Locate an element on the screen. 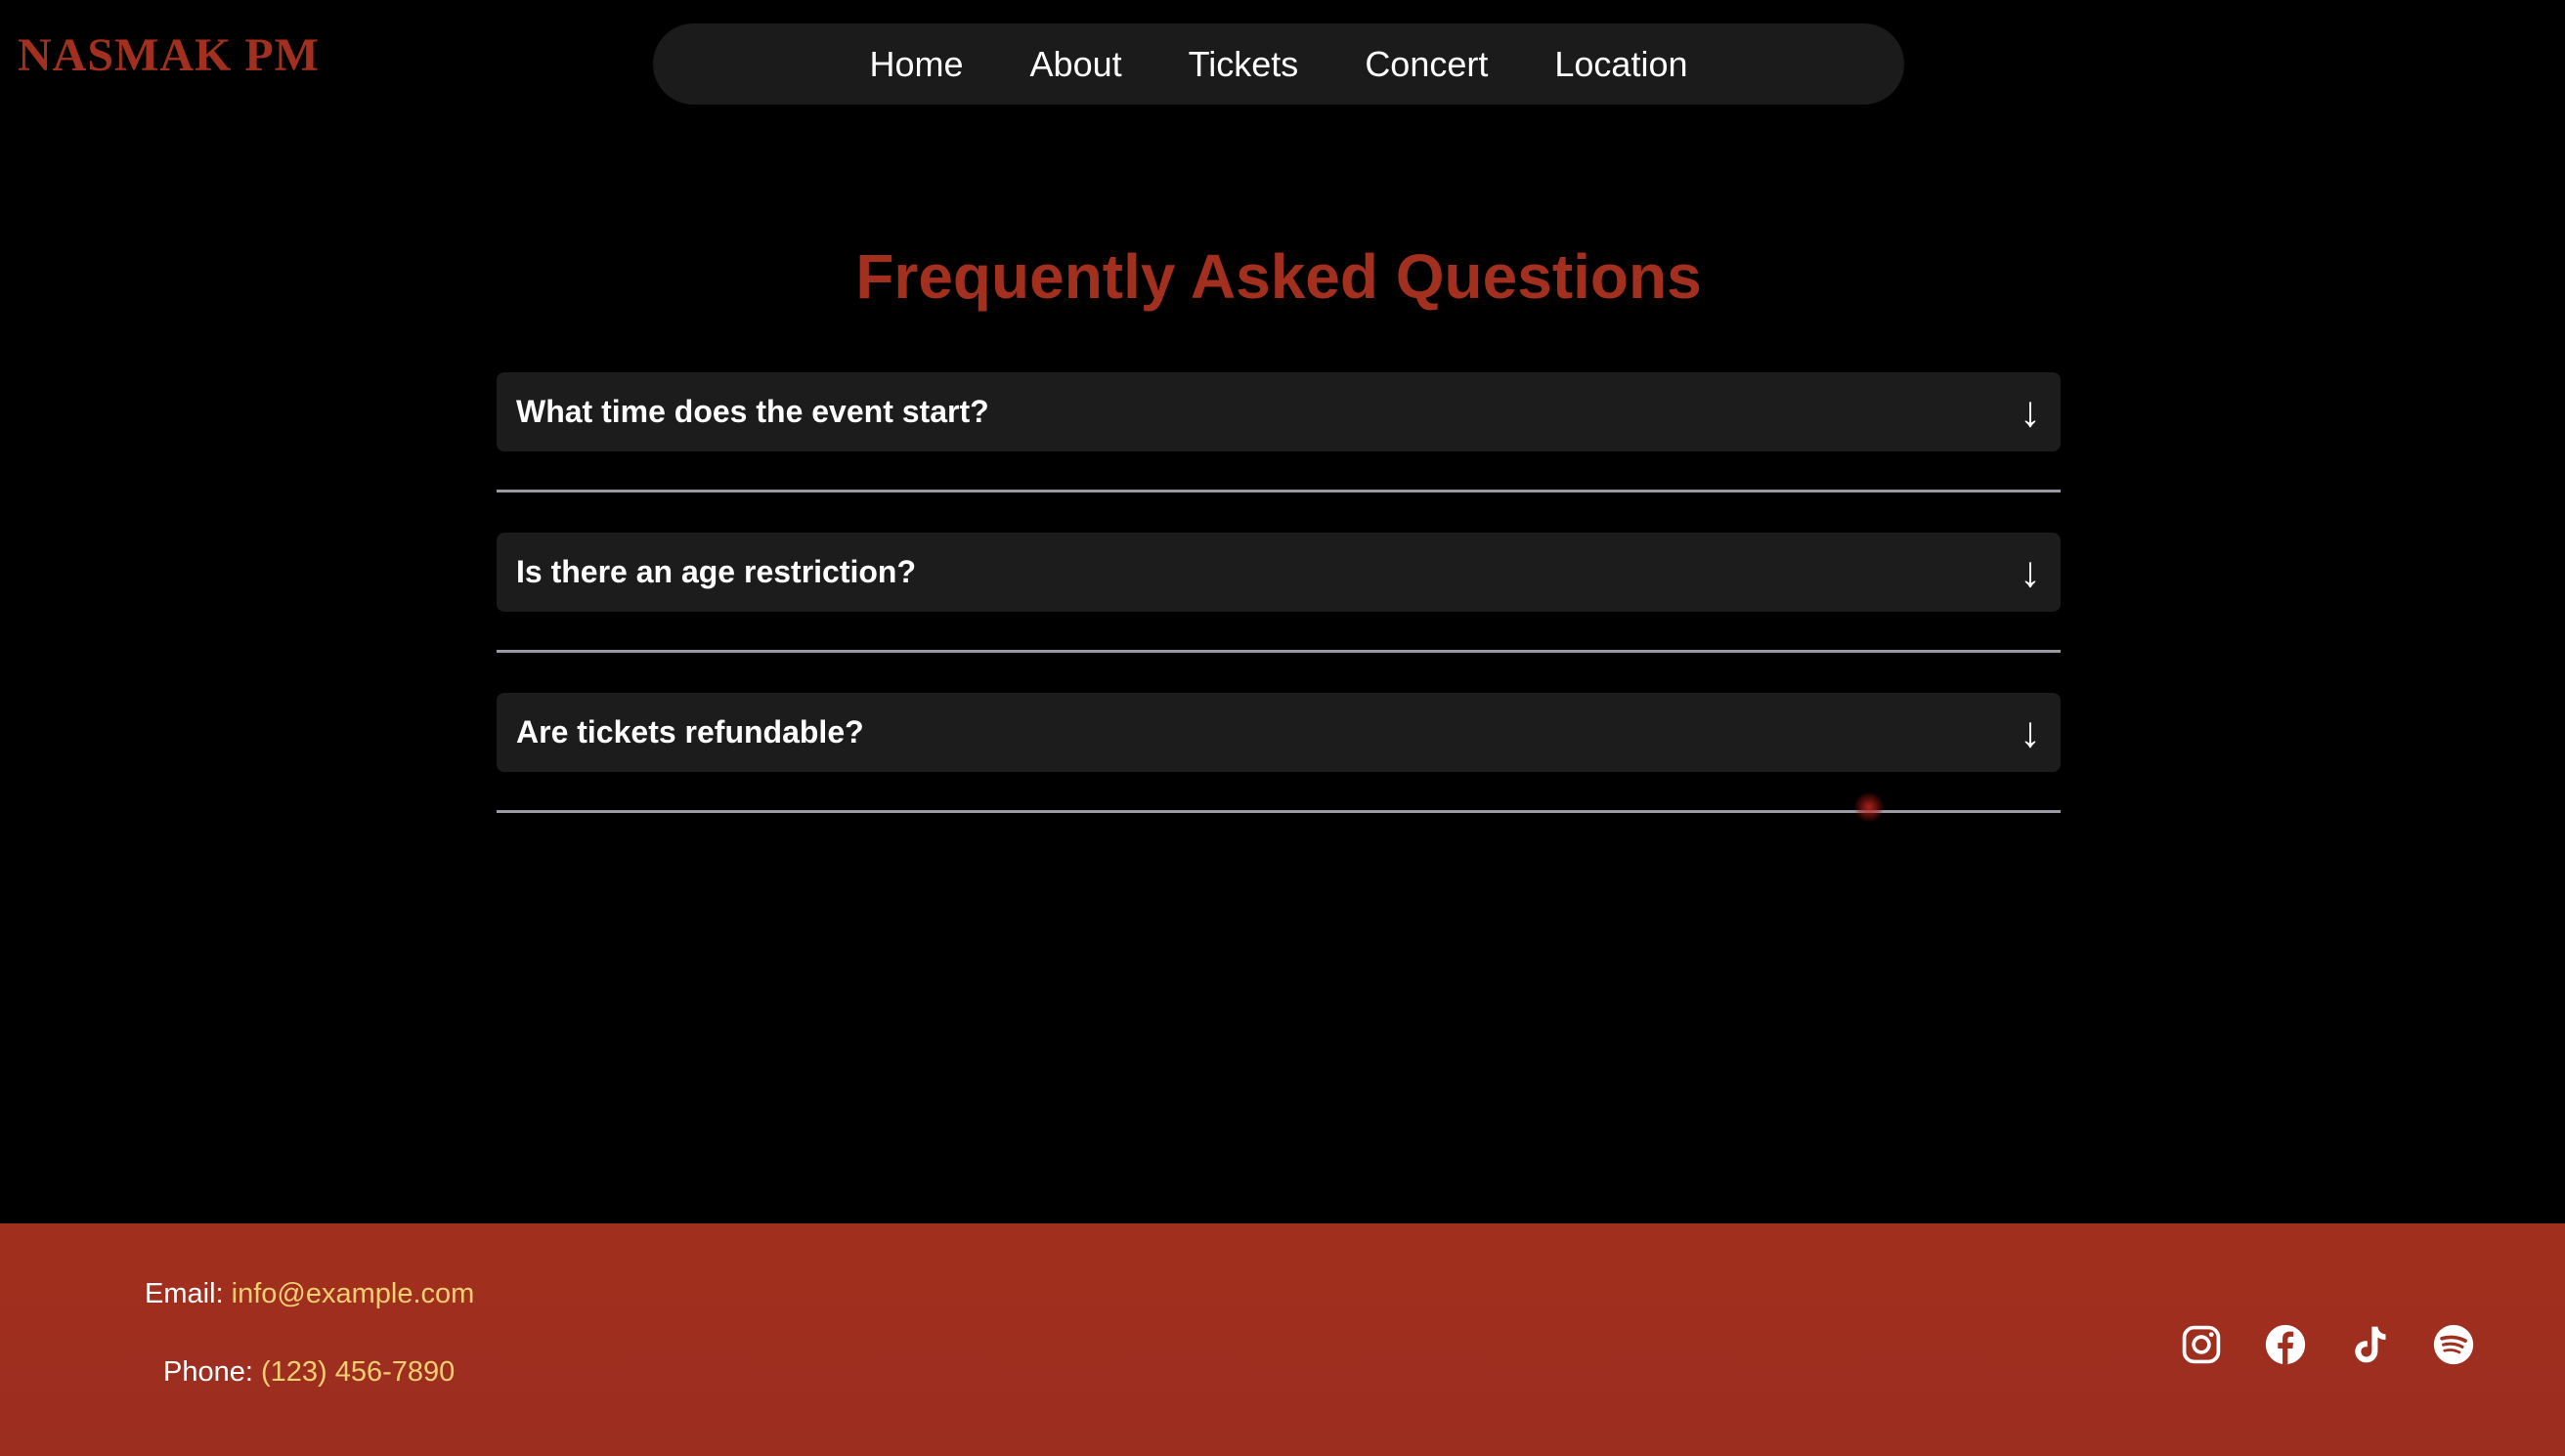 The width and height of the screenshot is (2565, 1456). faq-question-text: Is there an age restriction? is located at coordinates (716, 571).